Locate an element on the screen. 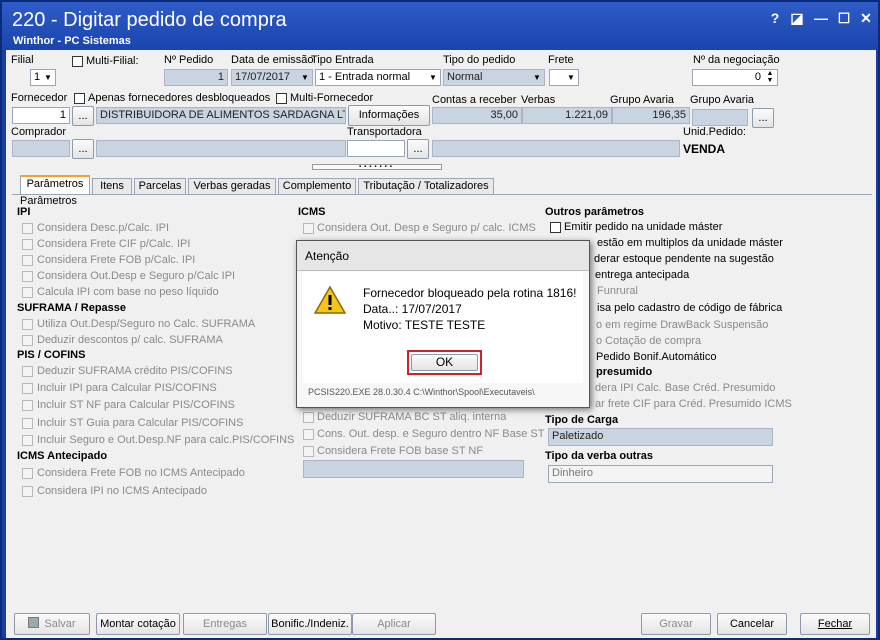 The width and height of the screenshot is (880, 640). fornecedor-label: Fornecedor is located at coordinates (39, 98).